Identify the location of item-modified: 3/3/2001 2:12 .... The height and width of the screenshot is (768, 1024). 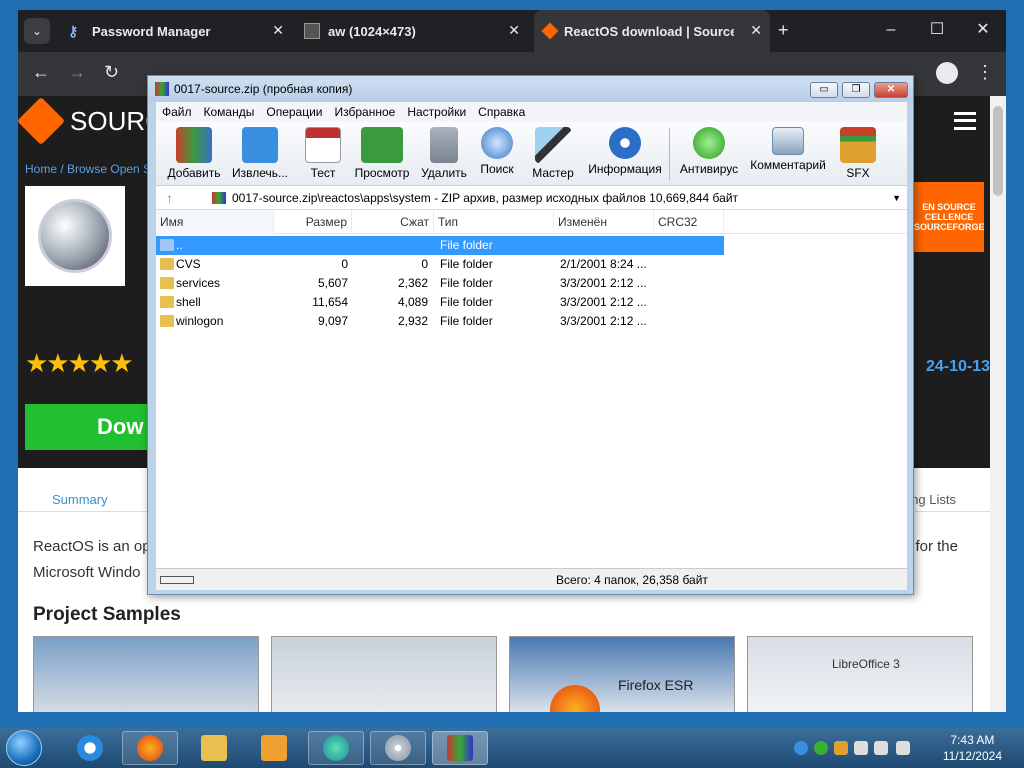
(603, 321).